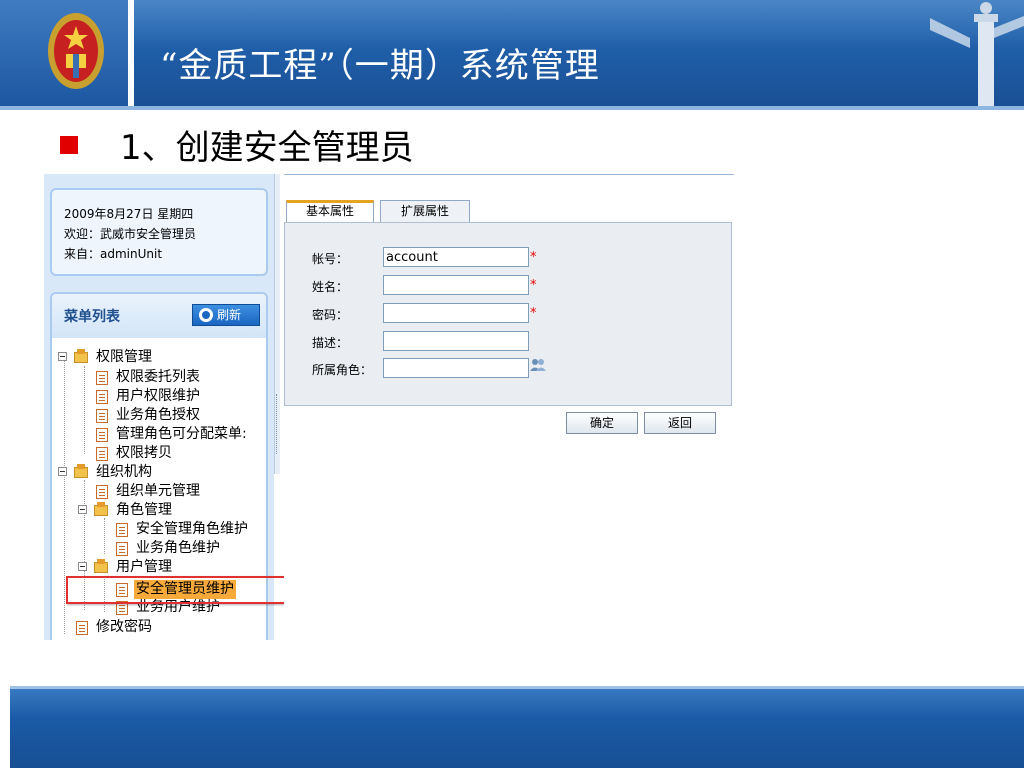 Image resolution: width=1024 pixels, height=768 pixels. What do you see at coordinates (113, 254) in the screenshot?
I see `from-line: 来自：adminUnit` at bounding box center [113, 254].